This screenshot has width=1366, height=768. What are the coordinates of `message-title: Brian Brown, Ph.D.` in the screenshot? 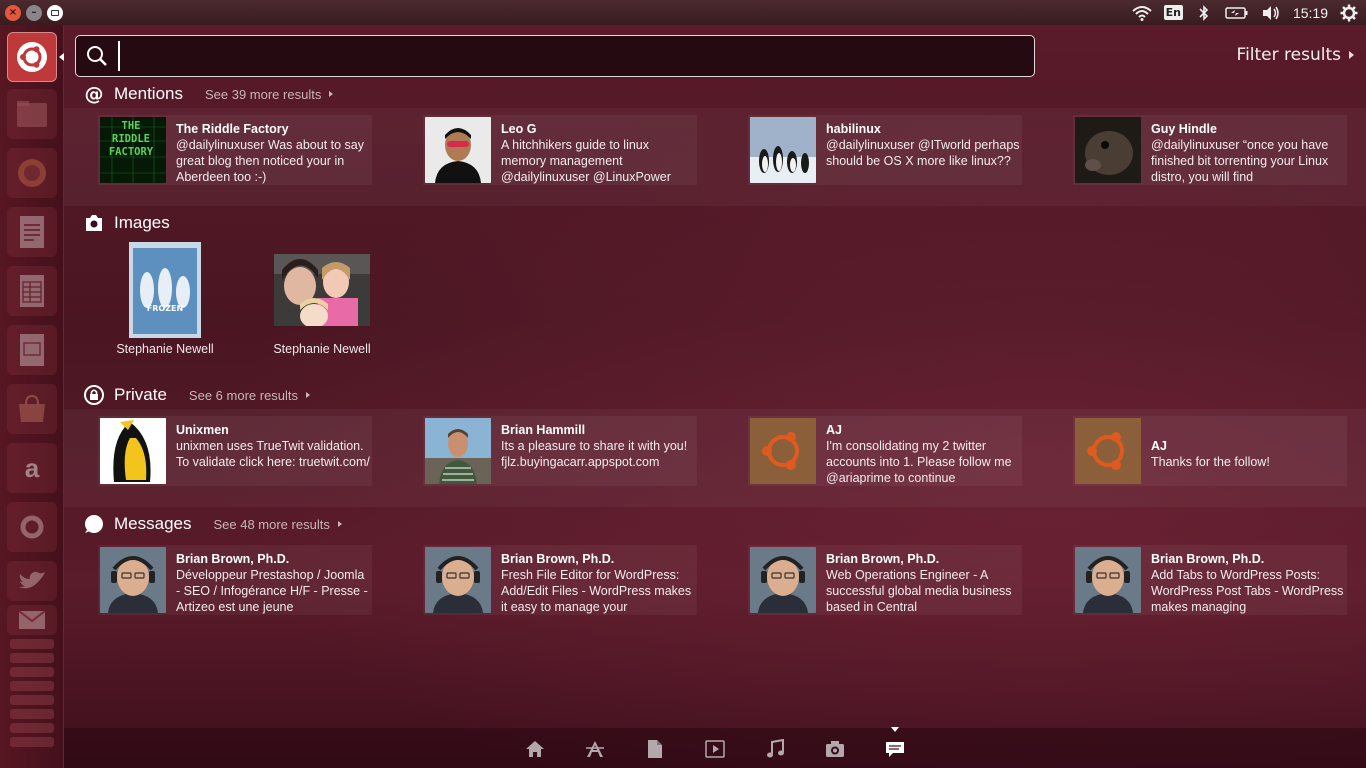 It's located at (233, 559).